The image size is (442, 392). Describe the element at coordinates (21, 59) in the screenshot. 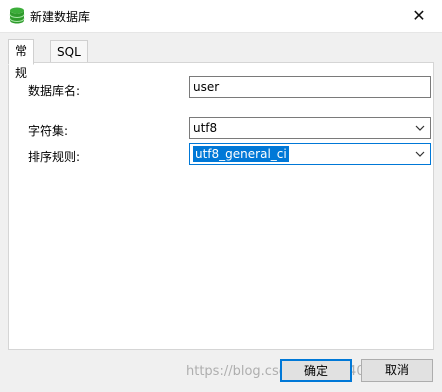

I see `tab-general: 常规` at that location.